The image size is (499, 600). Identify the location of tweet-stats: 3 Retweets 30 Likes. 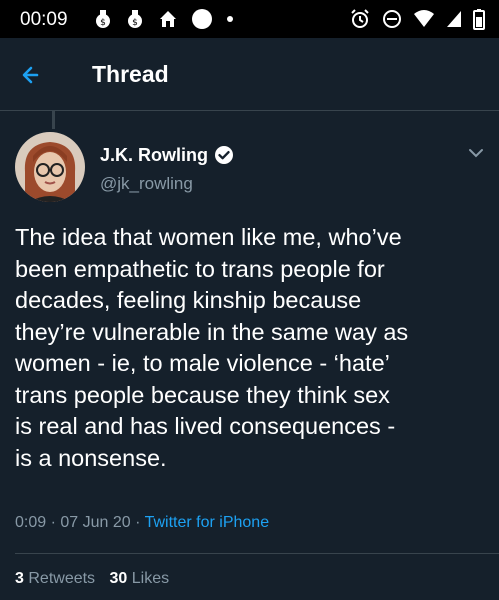
(97, 579).